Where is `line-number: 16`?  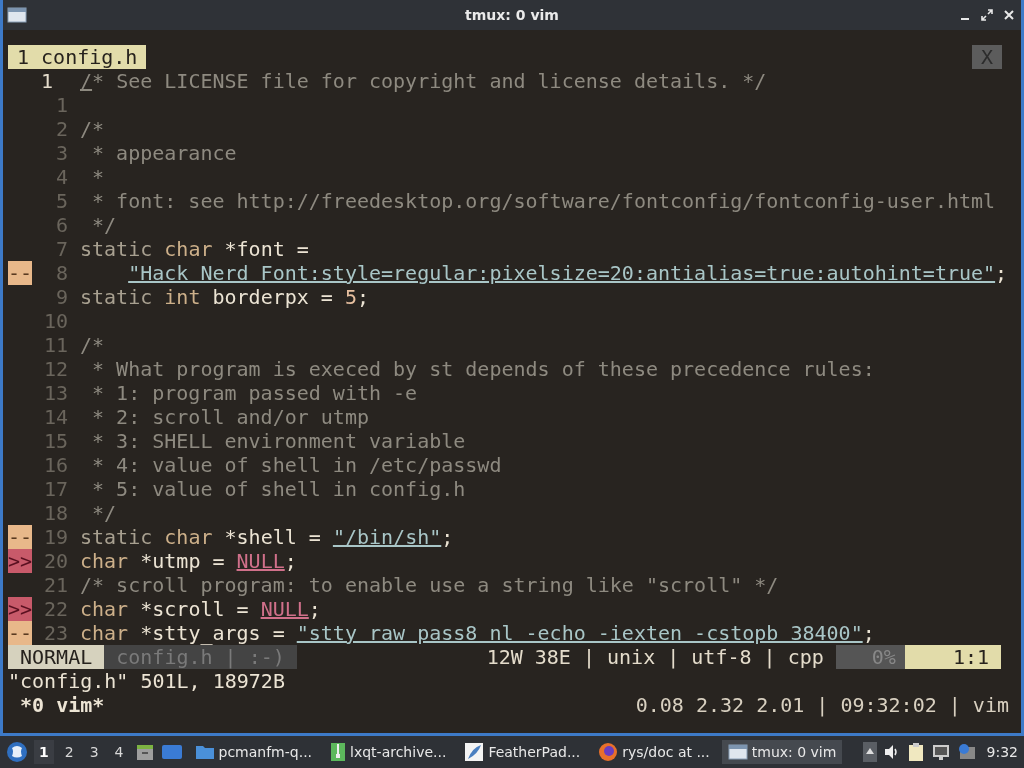 line-number: 16 is located at coordinates (55, 465).